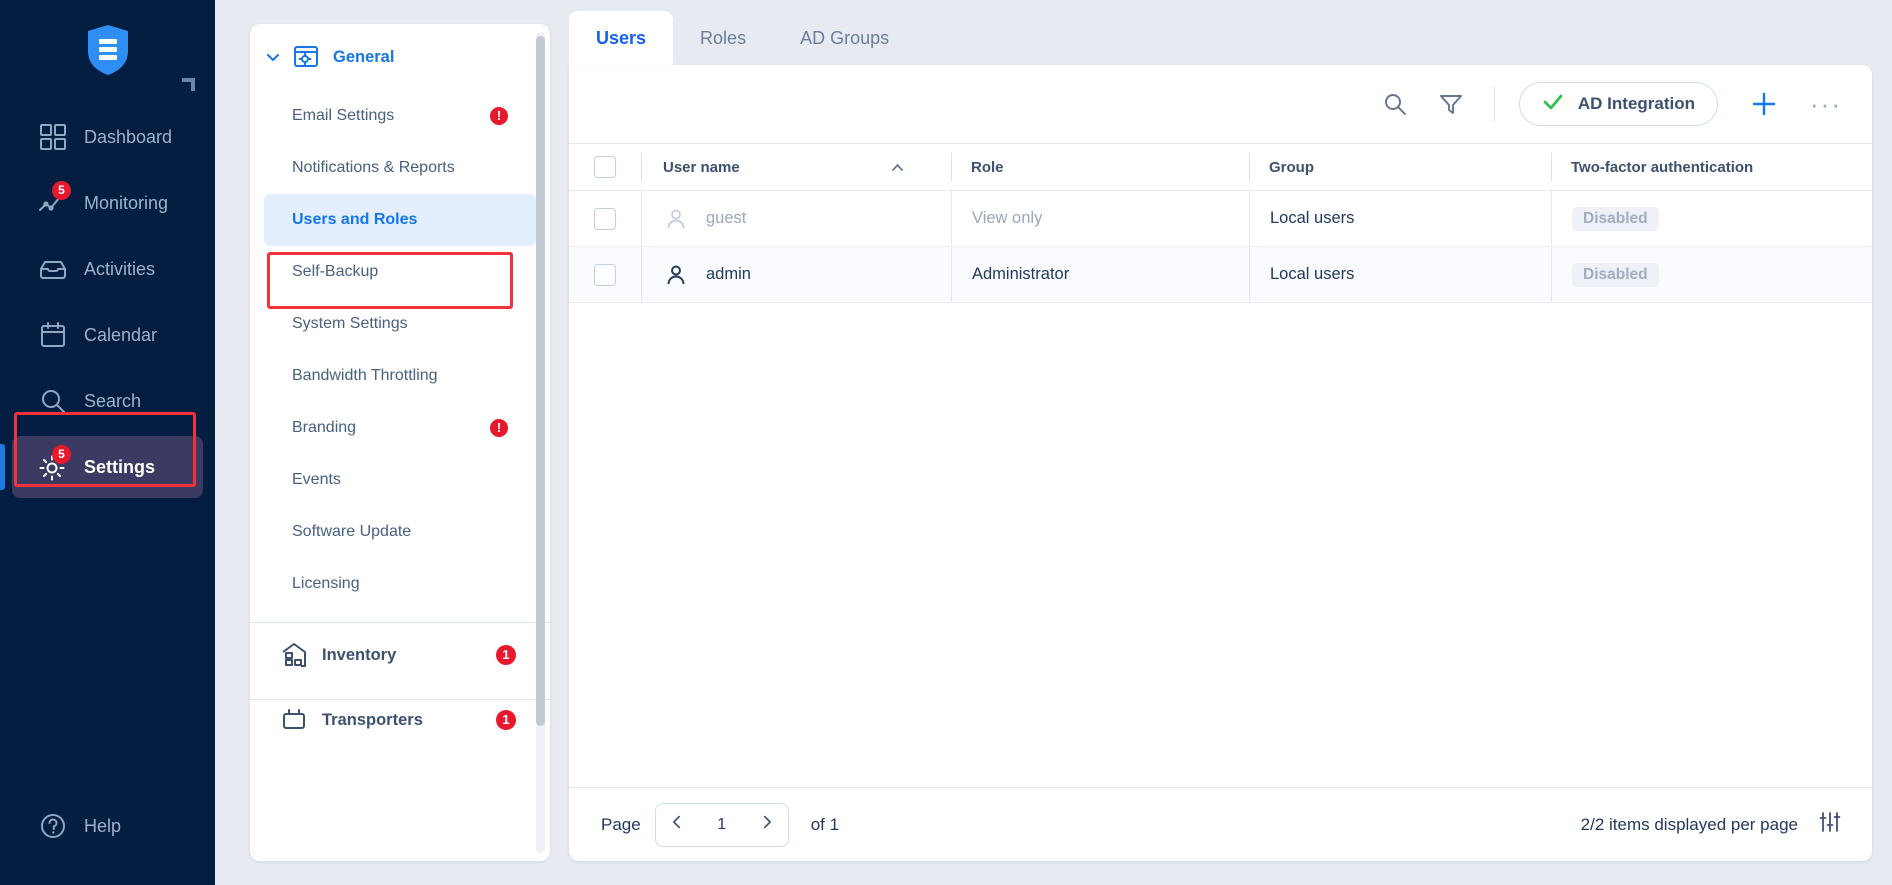  I want to click on cell-role: View only, so click(1100, 218).